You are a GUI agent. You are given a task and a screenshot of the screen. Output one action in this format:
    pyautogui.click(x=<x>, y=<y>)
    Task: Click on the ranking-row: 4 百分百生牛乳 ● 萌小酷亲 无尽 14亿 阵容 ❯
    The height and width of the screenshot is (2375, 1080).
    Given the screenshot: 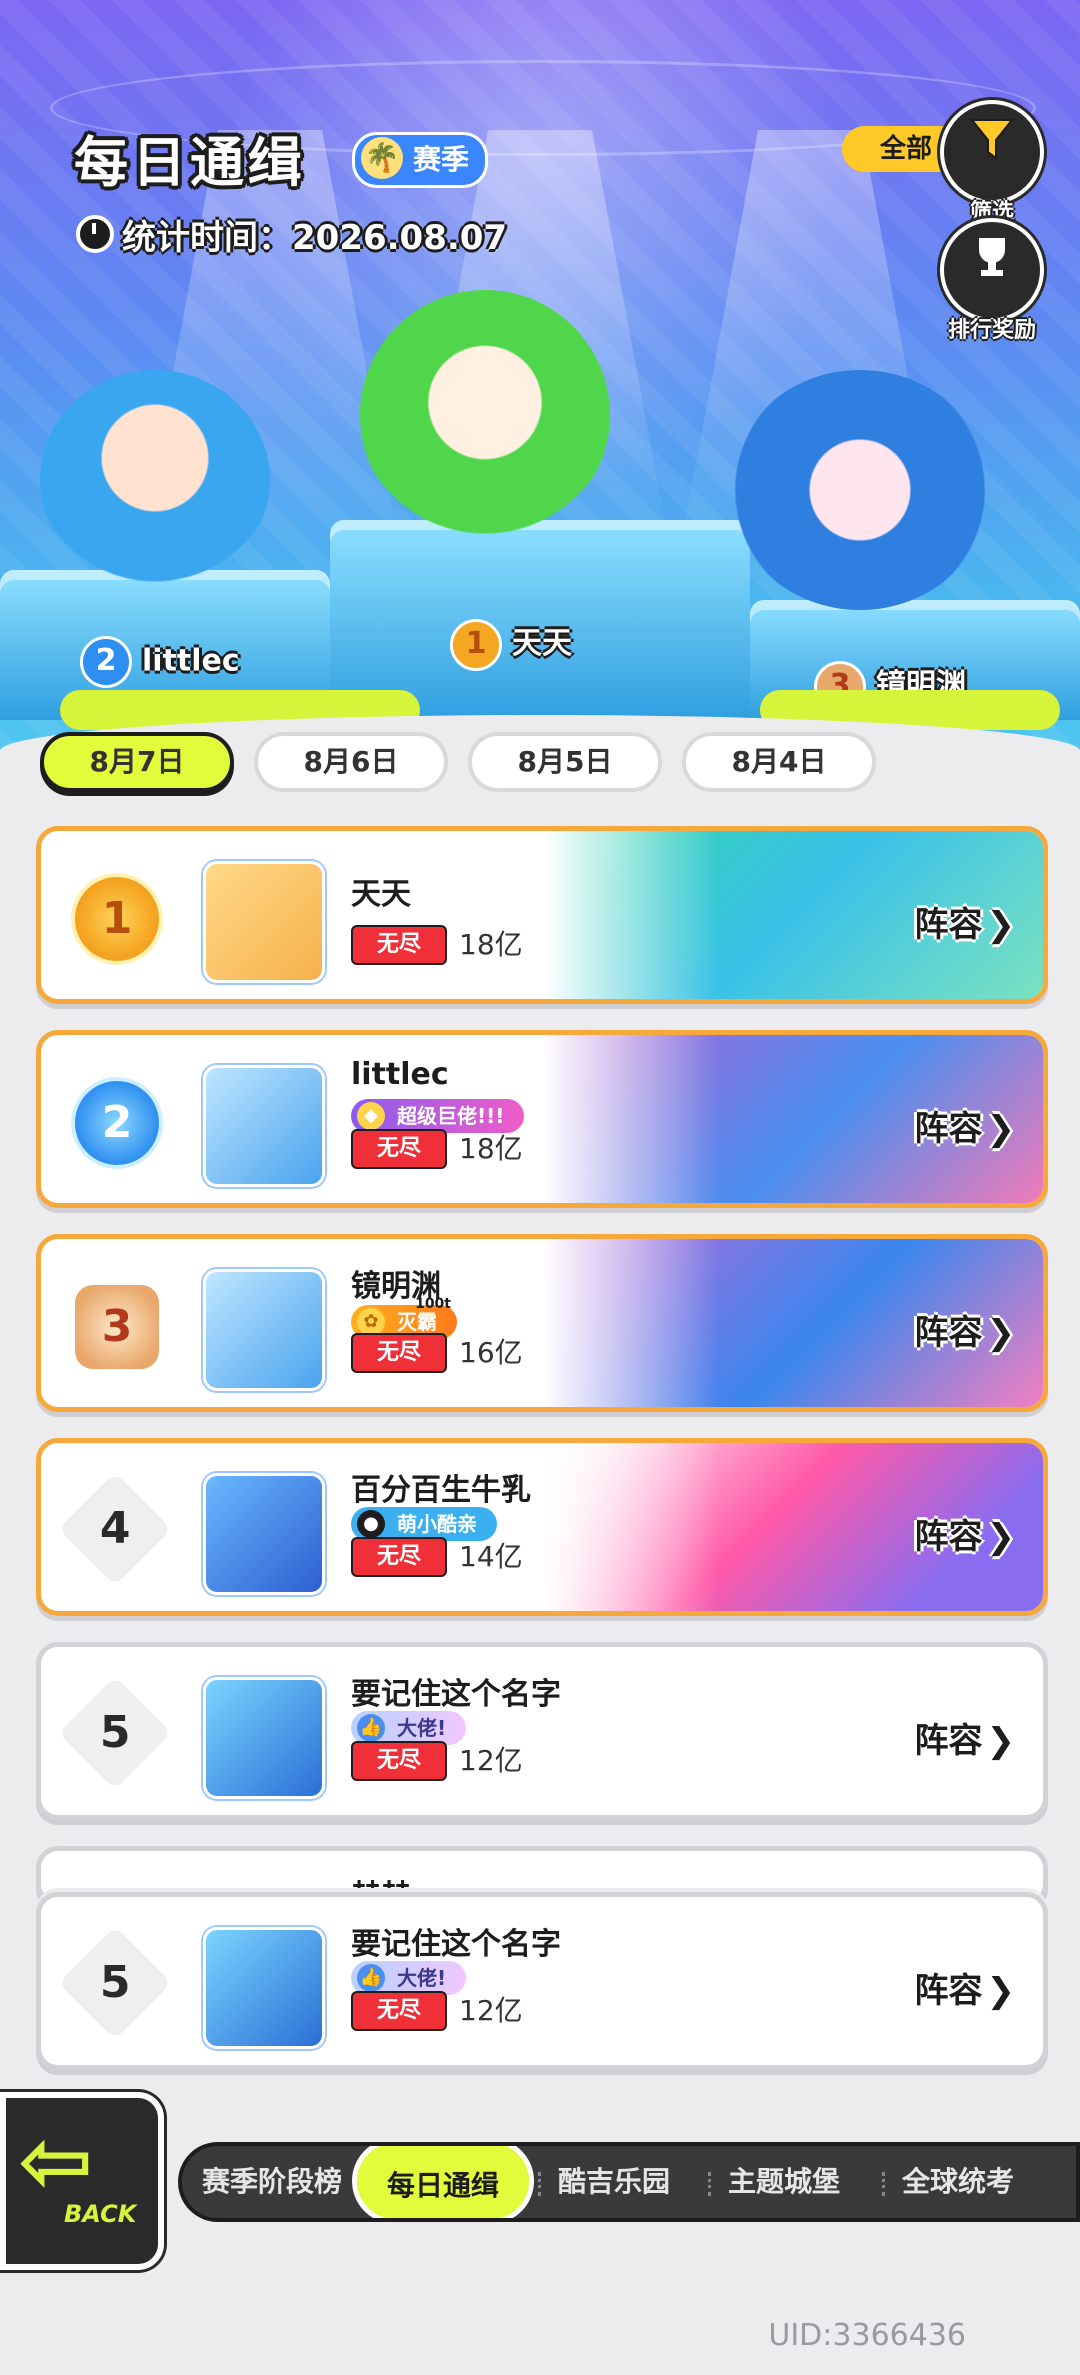 What is the action you would take?
    pyautogui.click(x=542, y=1527)
    